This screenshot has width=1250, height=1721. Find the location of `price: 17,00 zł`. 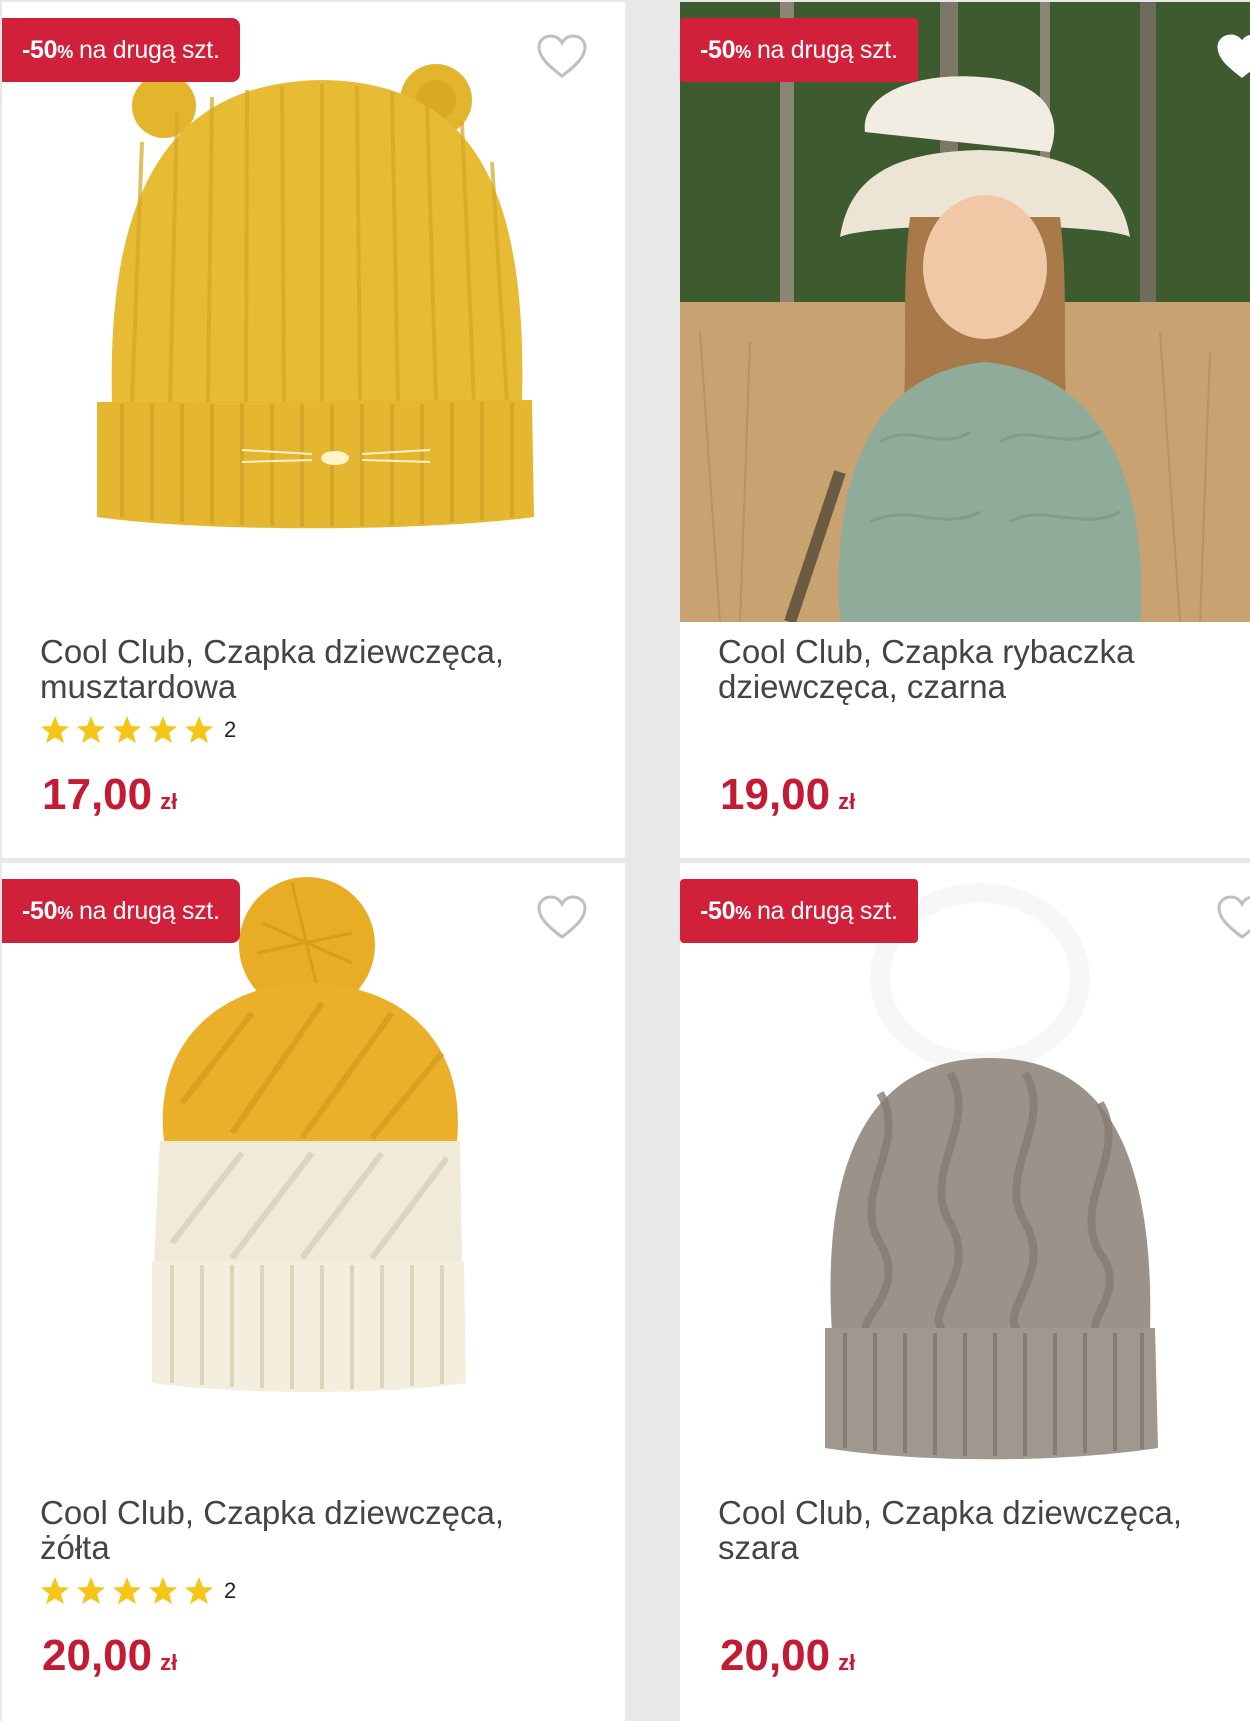

price: 17,00 zł is located at coordinates (109, 795).